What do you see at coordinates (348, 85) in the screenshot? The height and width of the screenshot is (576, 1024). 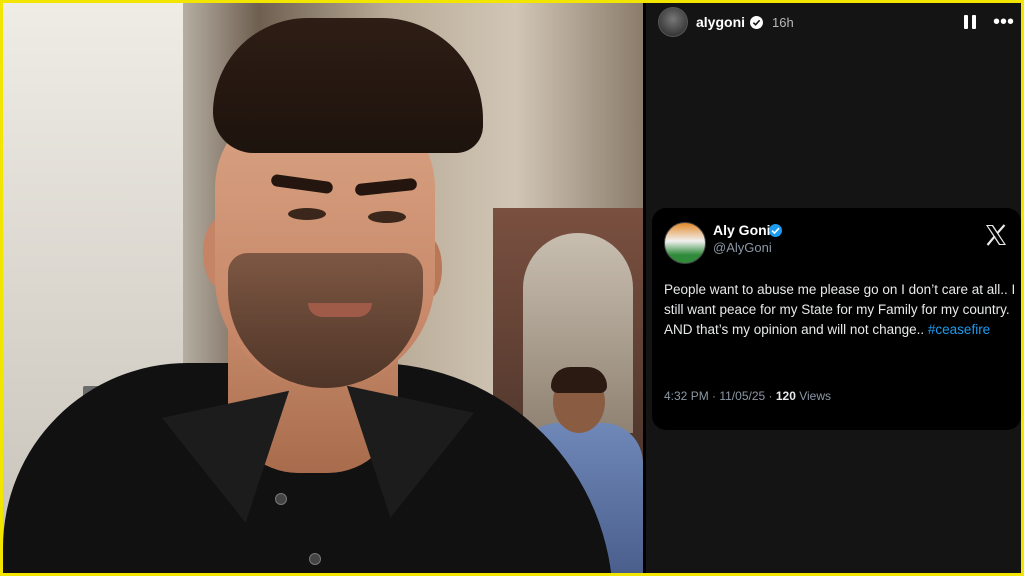 I see `hair` at bounding box center [348, 85].